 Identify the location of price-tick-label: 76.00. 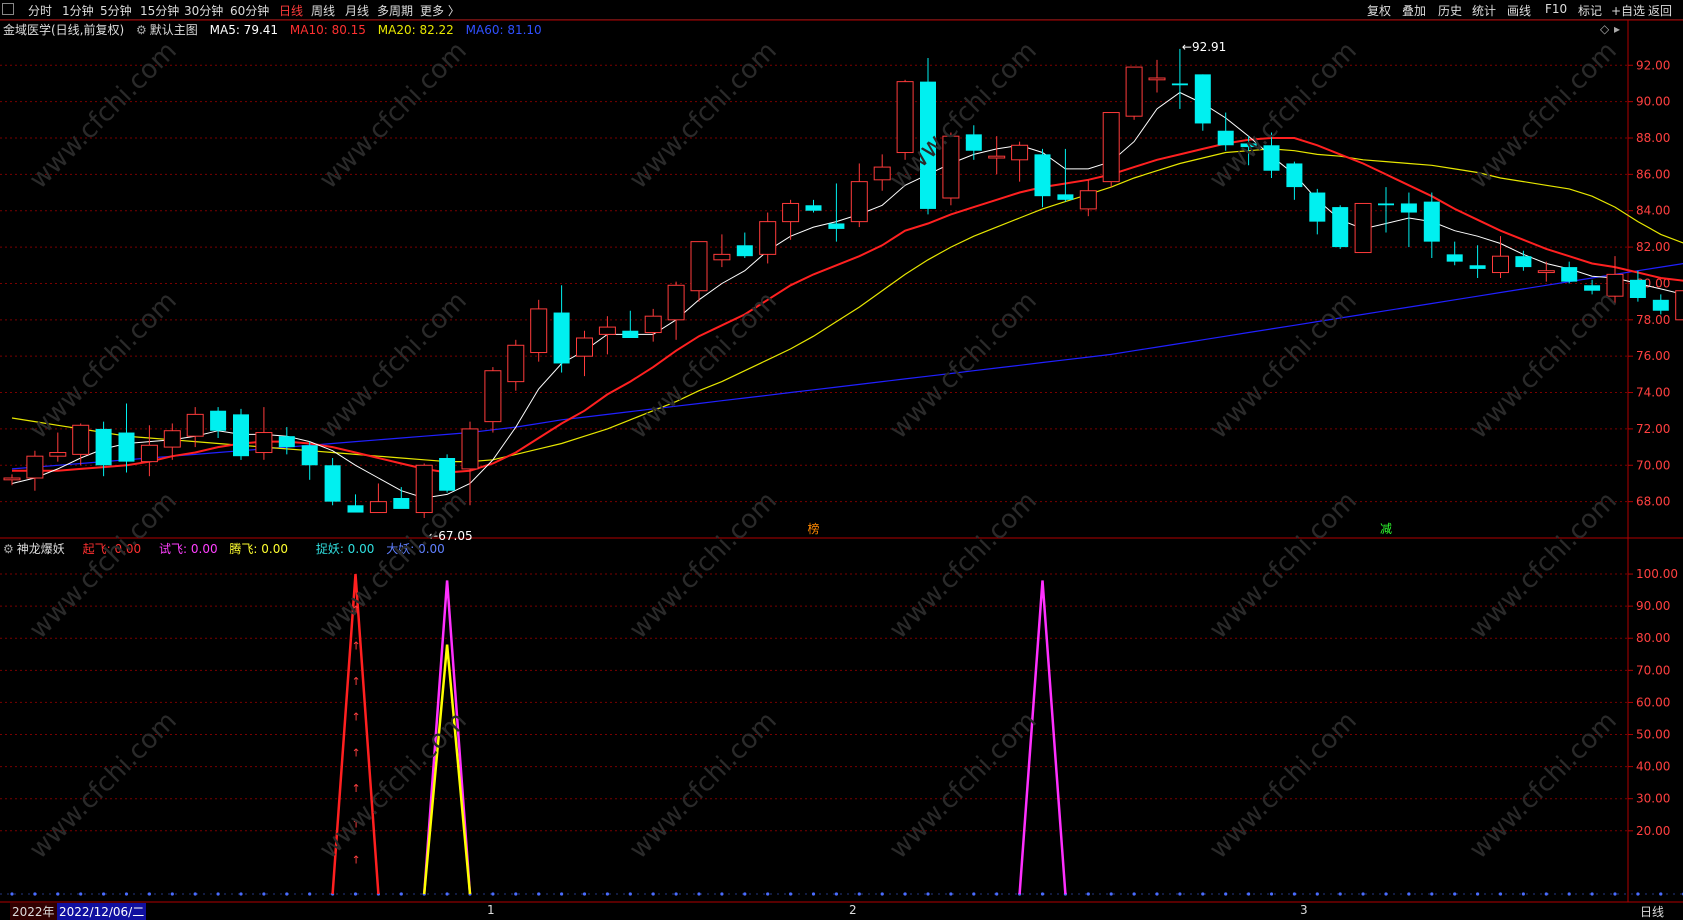
(1653, 356).